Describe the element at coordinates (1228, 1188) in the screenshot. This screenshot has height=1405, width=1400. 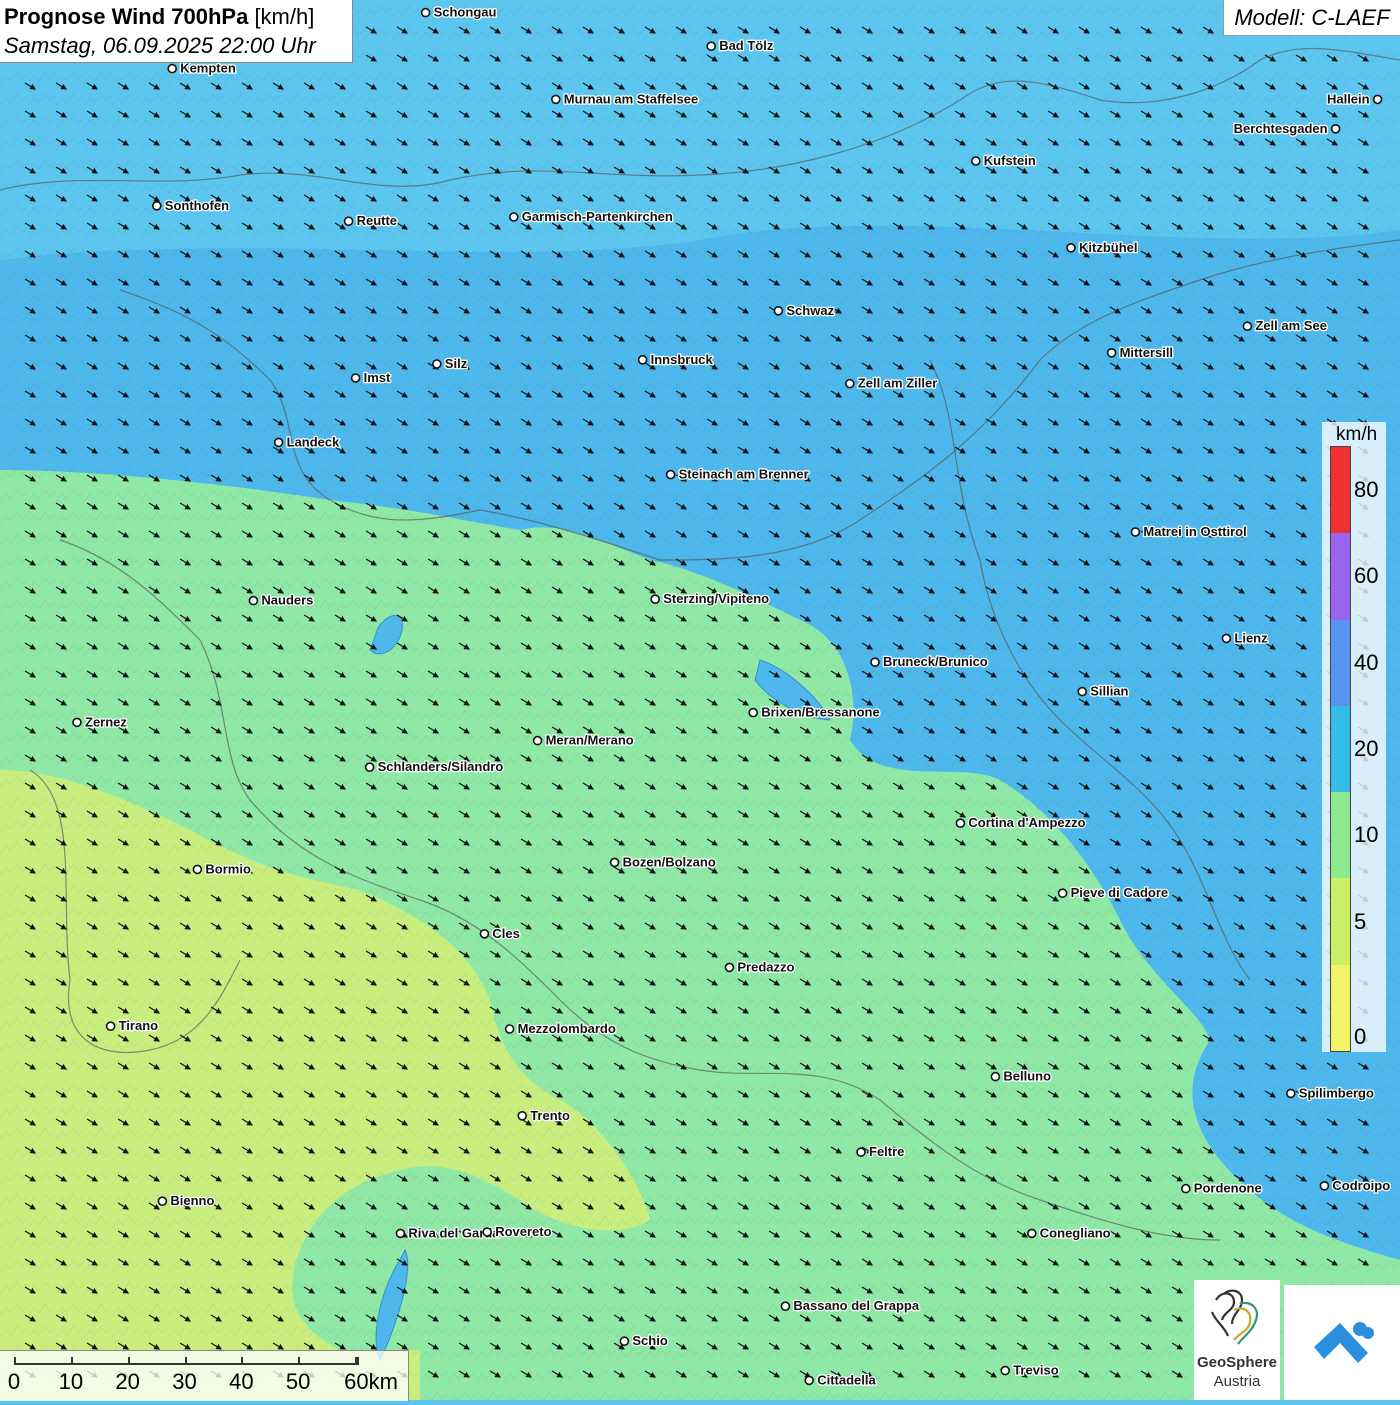
I see `city-label: Pordenone` at that location.